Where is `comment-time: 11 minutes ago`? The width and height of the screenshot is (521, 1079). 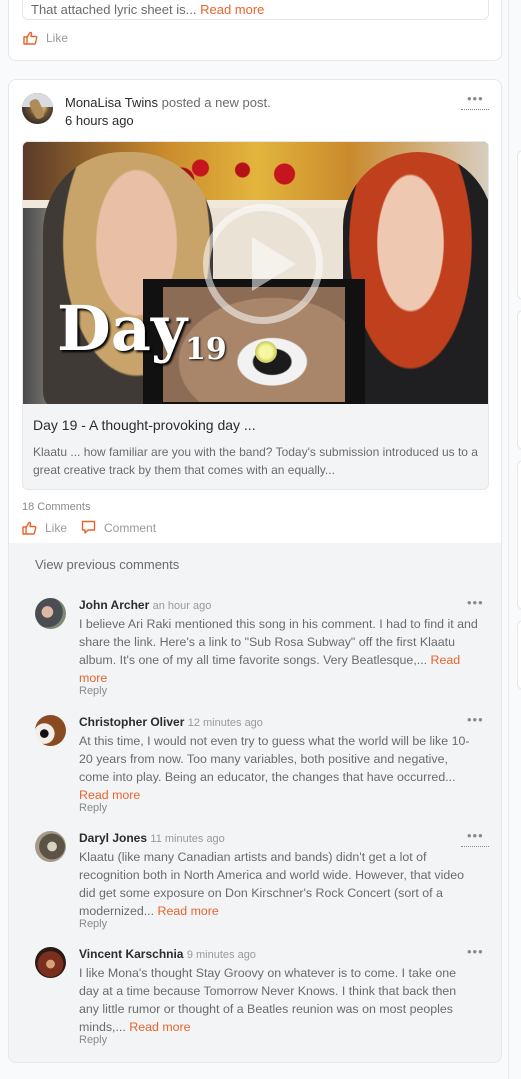
comment-time: 11 minutes ago is located at coordinates (187, 839).